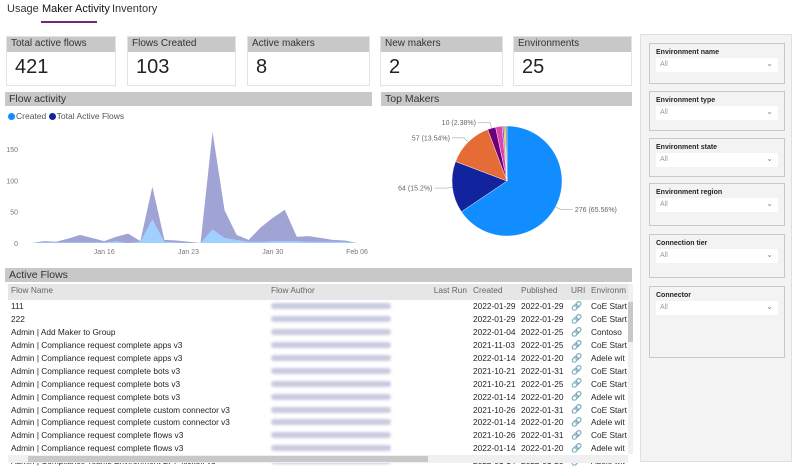 The width and height of the screenshot is (800, 468). I want to click on column-header: Flow Author, so click(348, 292).